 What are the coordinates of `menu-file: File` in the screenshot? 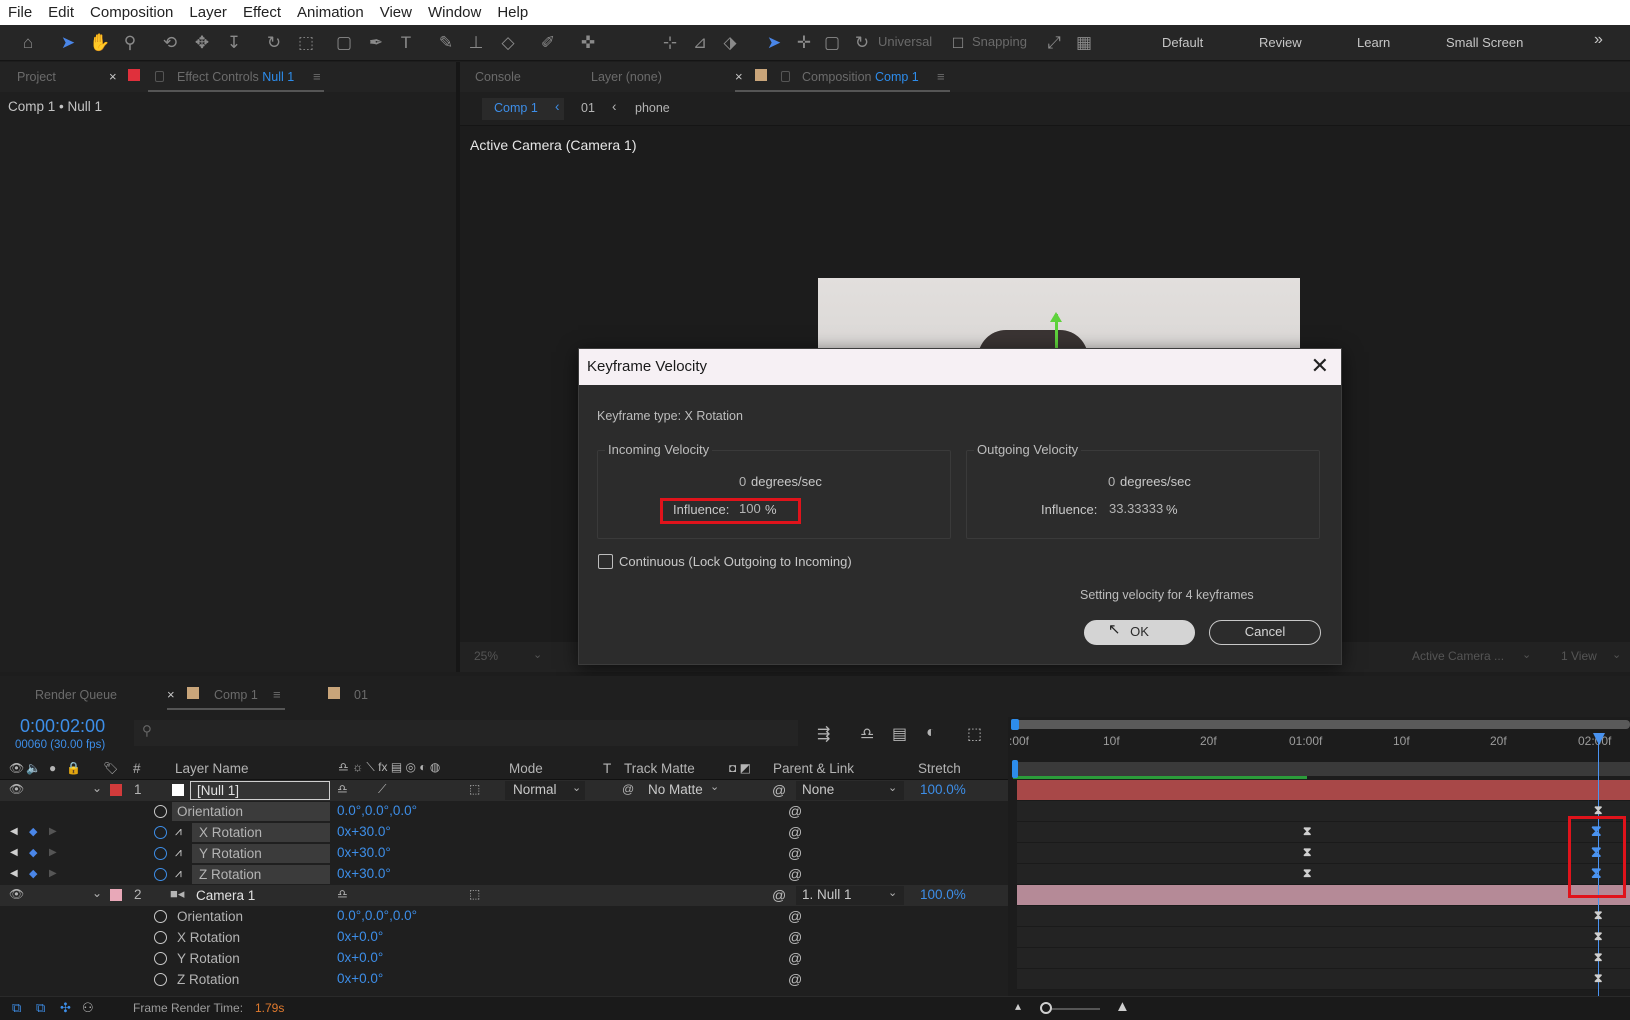 It's located at (20, 12).